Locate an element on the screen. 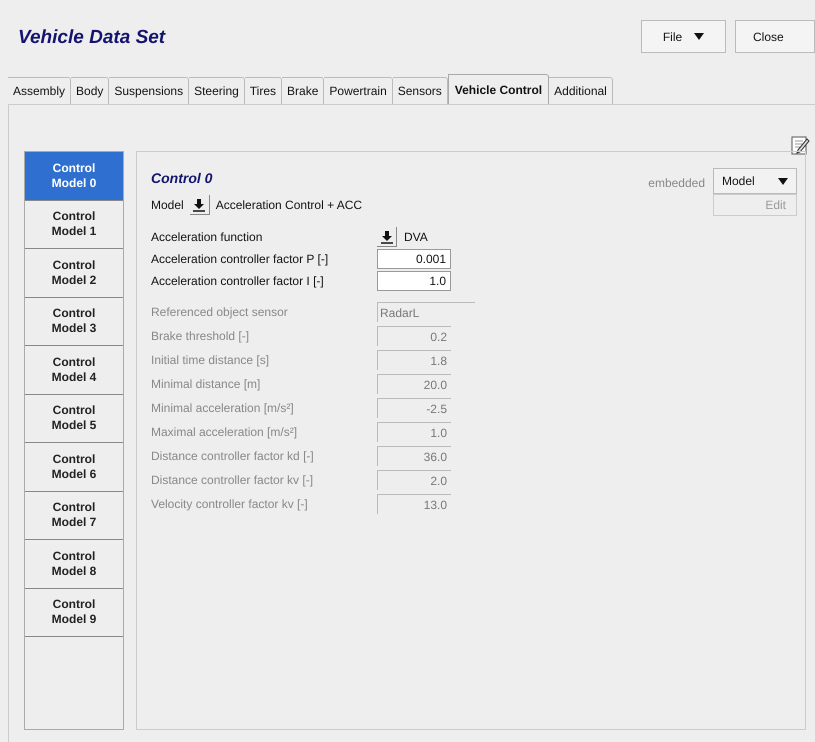 The height and width of the screenshot is (742, 815). field-label: Acceleration controller factor I [-] is located at coordinates (238, 281).